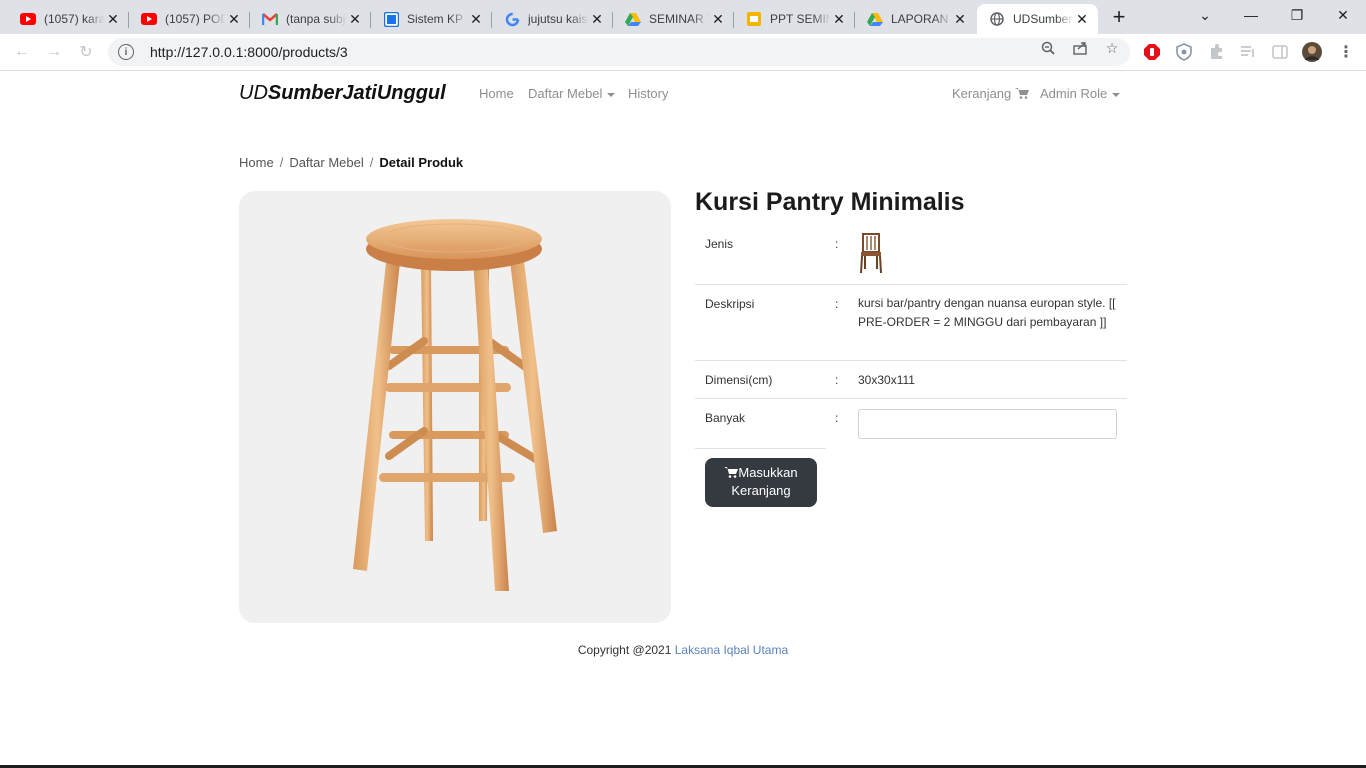 The image size is (1366, 768). Describe the element at coordinates (316, 19) in the screenshot. I see `tab-title: (tanpa subjek)` at that location.